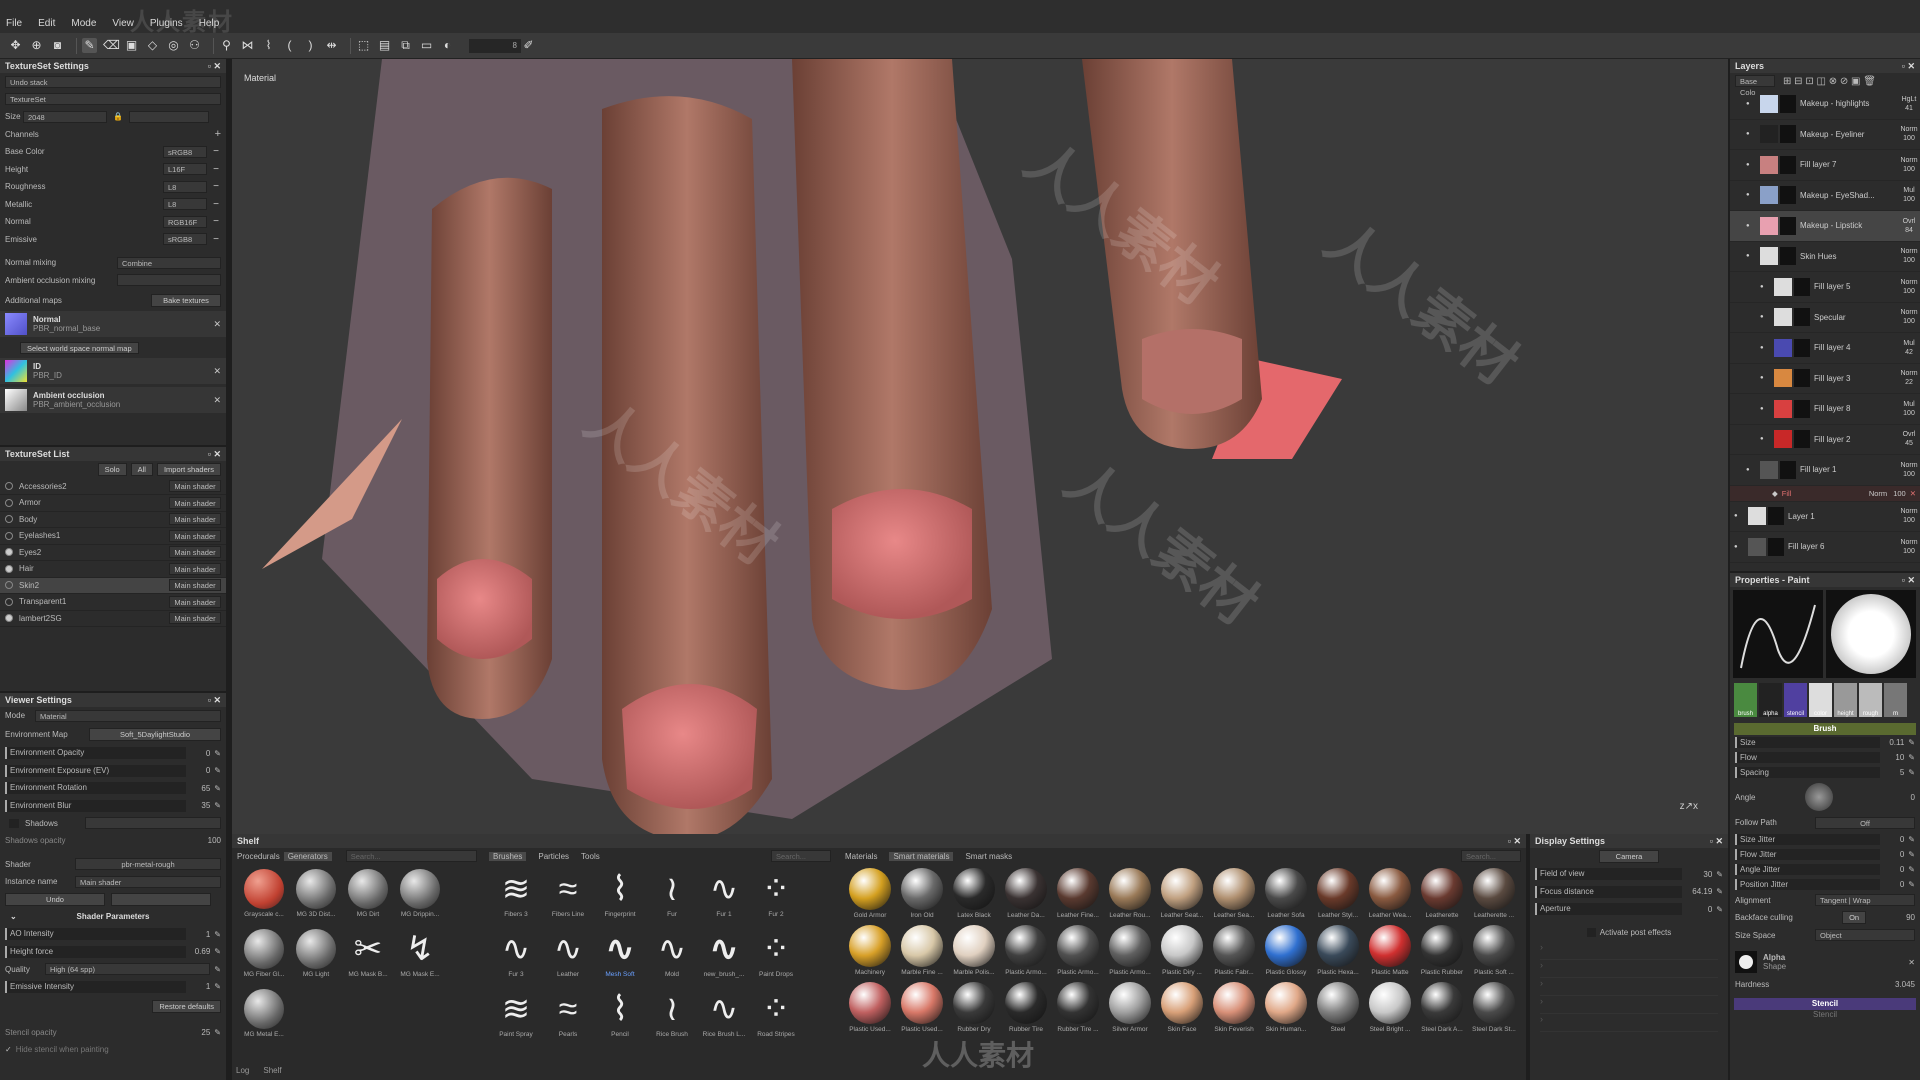  I want to click on shelf-item: ∿ Leather, so click(568, 956).